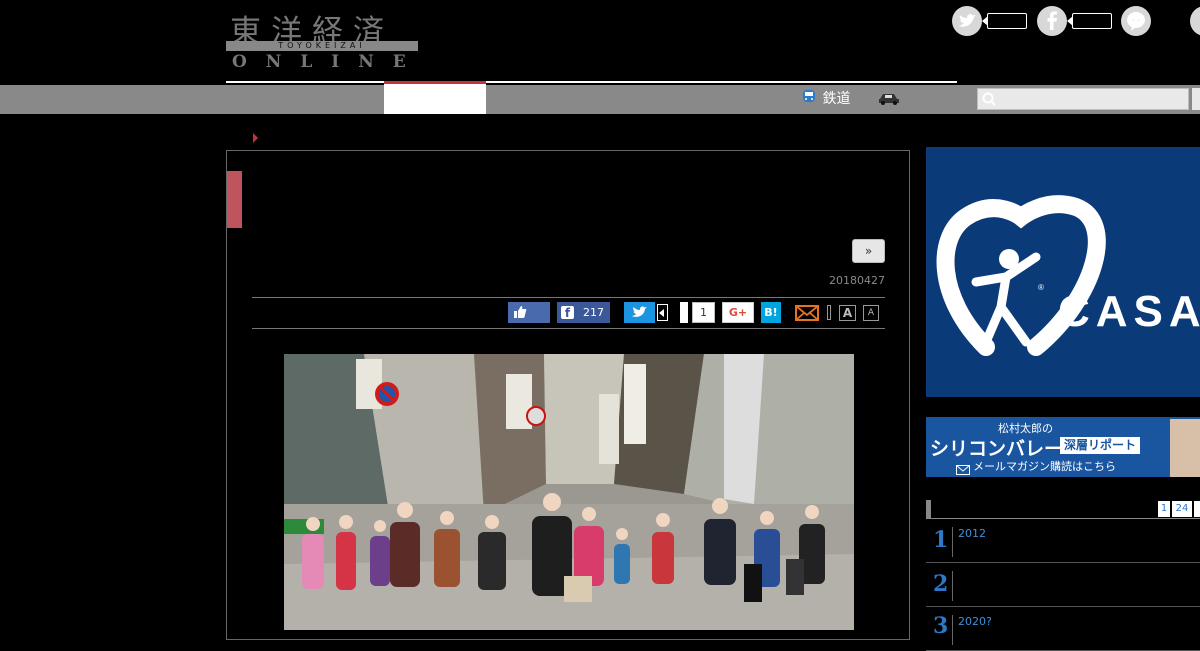  Describe the element at coordinates (738, 312) in the screenshot. I see `google-plus-button: G+` at that location.